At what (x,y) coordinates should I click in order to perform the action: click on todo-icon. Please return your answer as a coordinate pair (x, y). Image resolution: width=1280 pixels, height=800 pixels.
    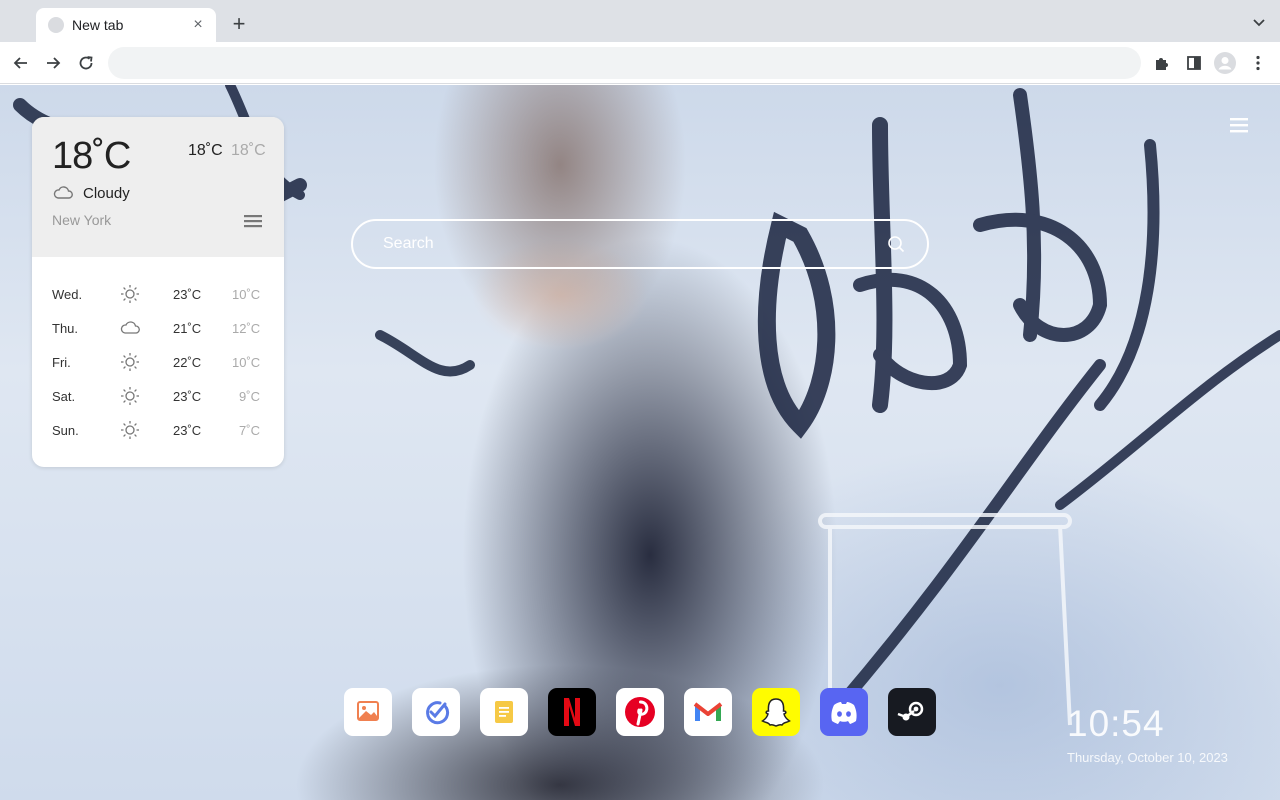
    Looking at the image, I should click on (438, 713).